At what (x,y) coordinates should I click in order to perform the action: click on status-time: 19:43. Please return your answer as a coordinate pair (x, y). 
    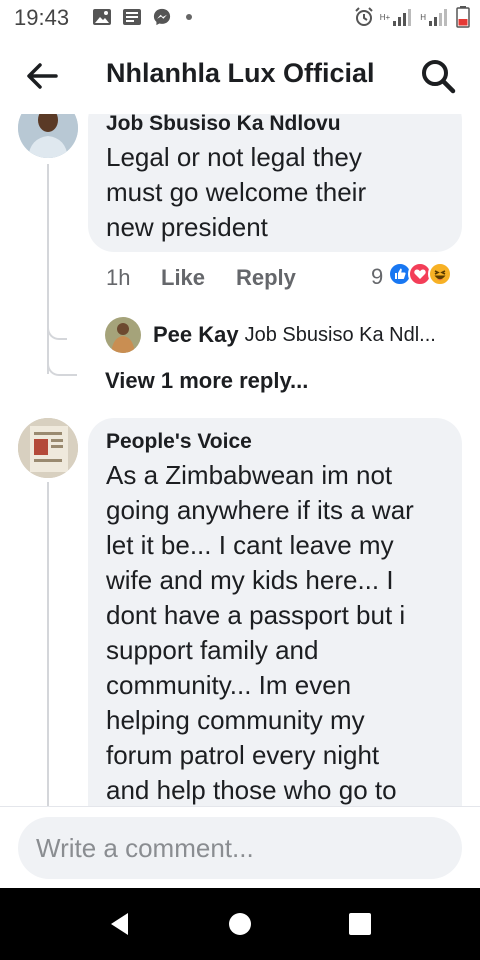
    Looking at the image, I should click on (42, 17).